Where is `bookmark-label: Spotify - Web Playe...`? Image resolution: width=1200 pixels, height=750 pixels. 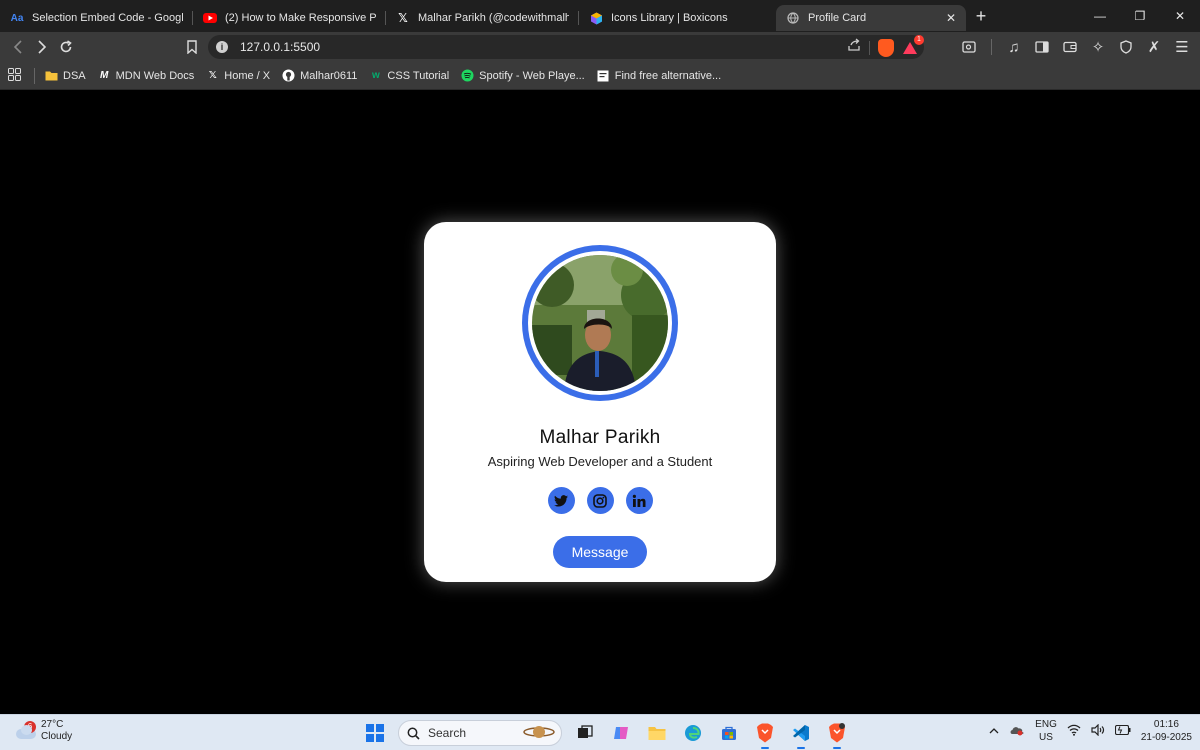 bookmark-label: Spotify - Web Playe... is located at coordinates (532, 75).